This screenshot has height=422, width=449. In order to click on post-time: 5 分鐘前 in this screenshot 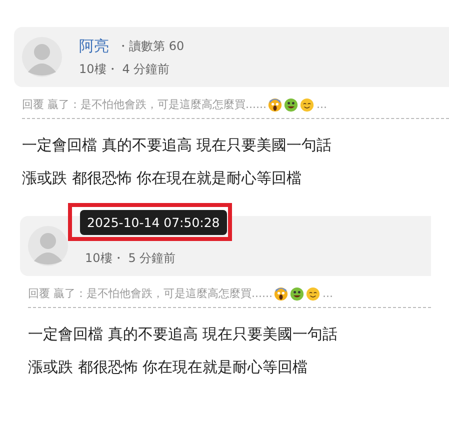, I will do `click(152, 258)`.